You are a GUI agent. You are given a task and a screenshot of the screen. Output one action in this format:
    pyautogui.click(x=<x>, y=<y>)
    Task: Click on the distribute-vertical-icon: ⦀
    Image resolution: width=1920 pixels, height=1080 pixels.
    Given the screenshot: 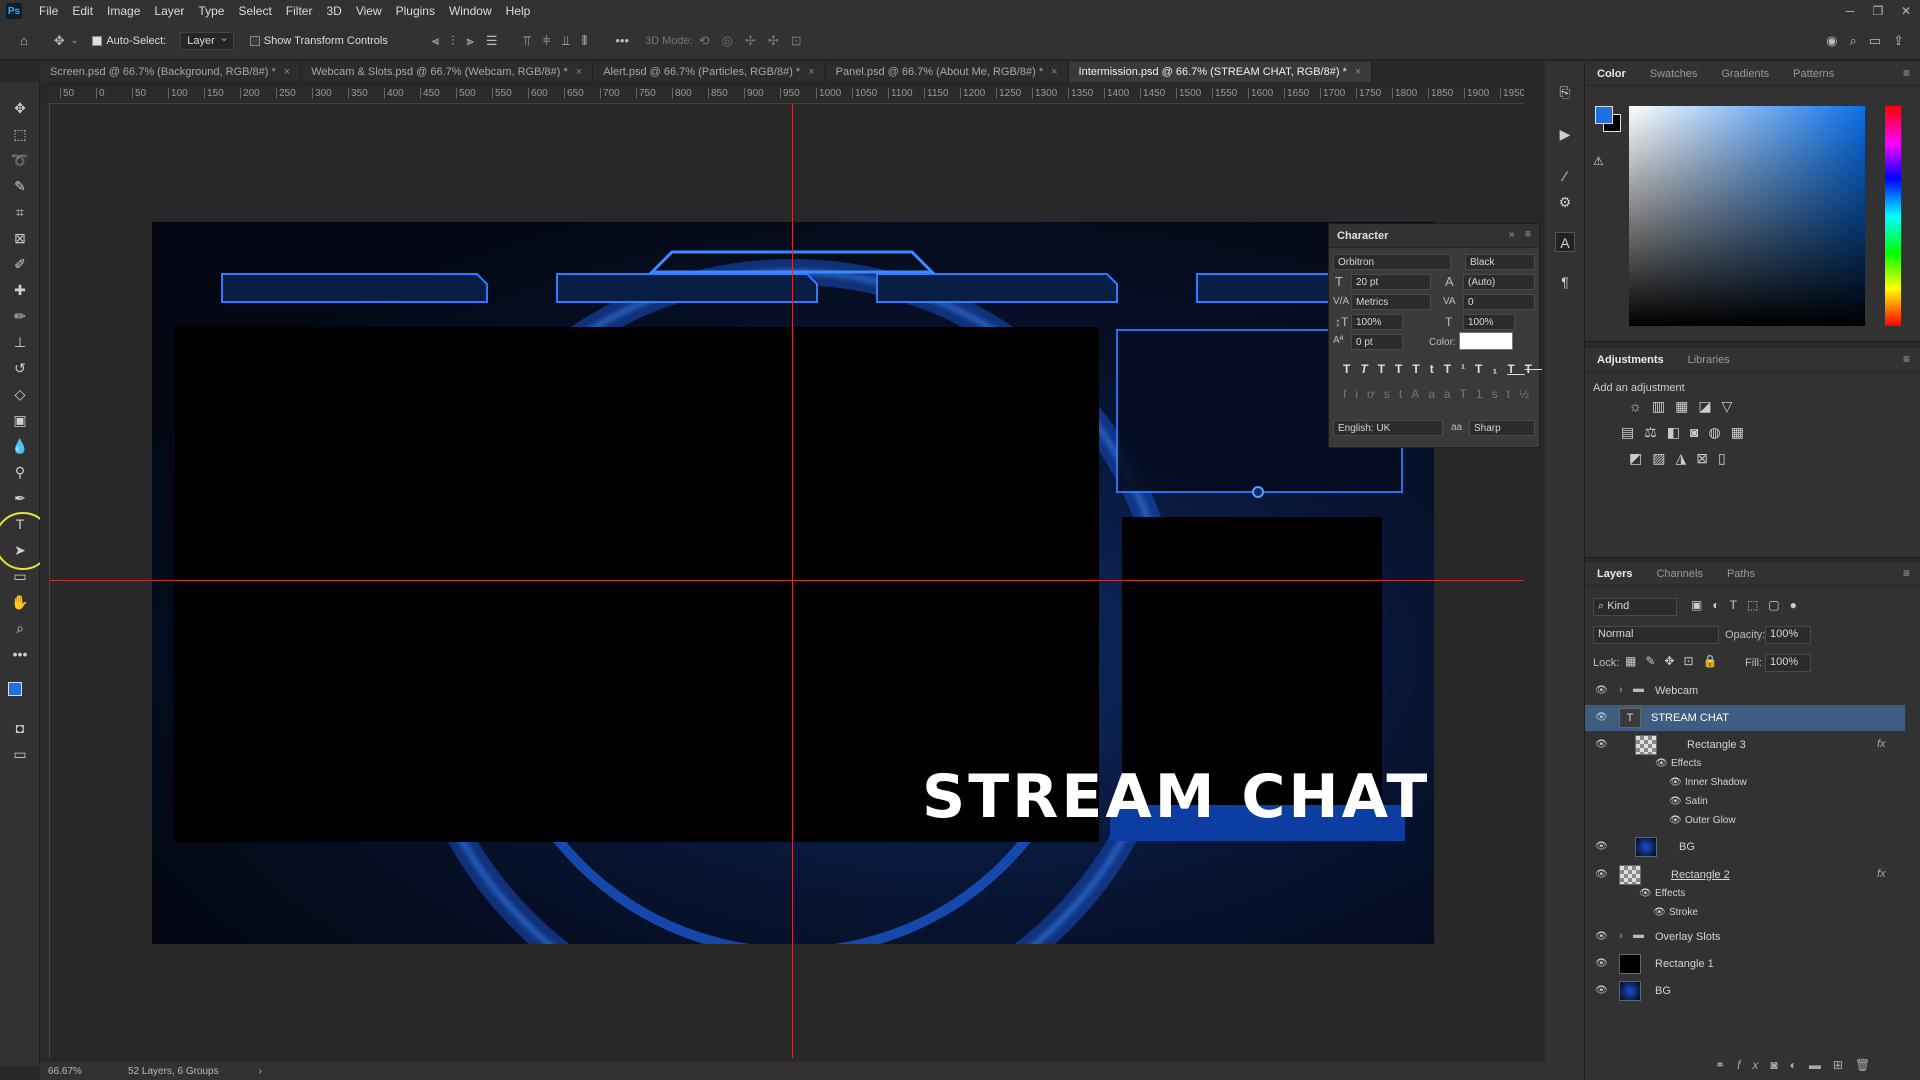 What is the action you would take?
    pyautogui.click(x=585, y=41)
    